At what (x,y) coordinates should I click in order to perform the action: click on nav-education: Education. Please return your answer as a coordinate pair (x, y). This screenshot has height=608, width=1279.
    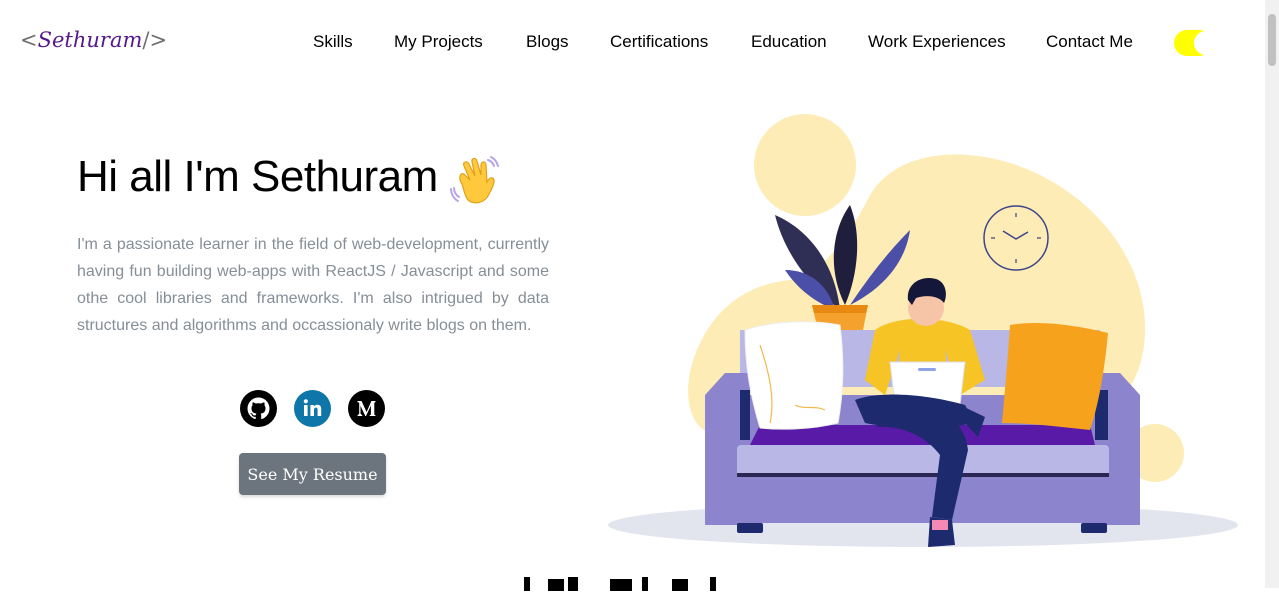
    Looking at the image, I should click on (789, 42).